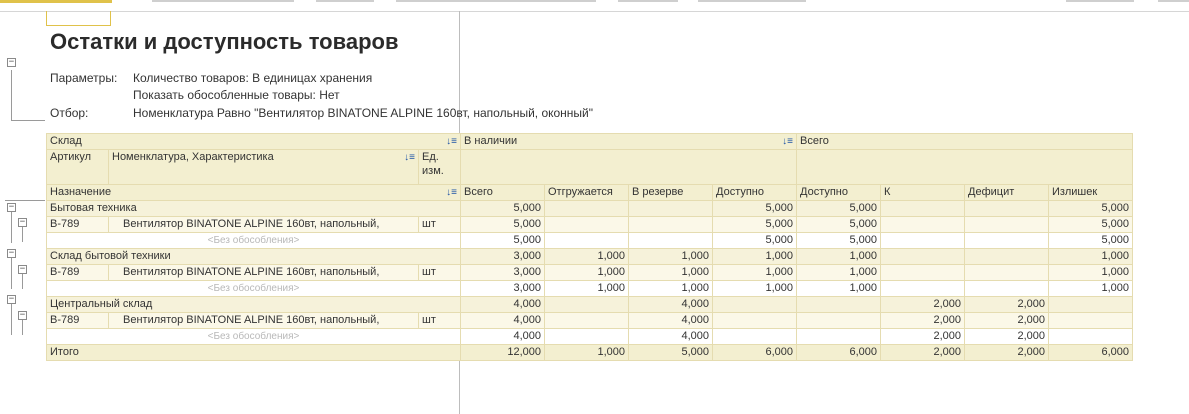  I want to click on warehouse-name: Склад бытовой техники, so click(253, 256).